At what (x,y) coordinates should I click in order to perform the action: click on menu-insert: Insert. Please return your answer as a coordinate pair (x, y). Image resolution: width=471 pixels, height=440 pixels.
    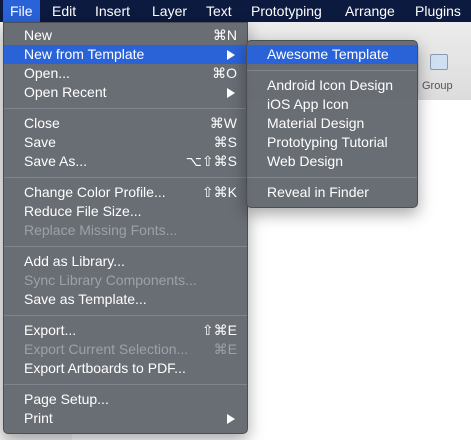
    Looking at the image, I should click on (112, 11).